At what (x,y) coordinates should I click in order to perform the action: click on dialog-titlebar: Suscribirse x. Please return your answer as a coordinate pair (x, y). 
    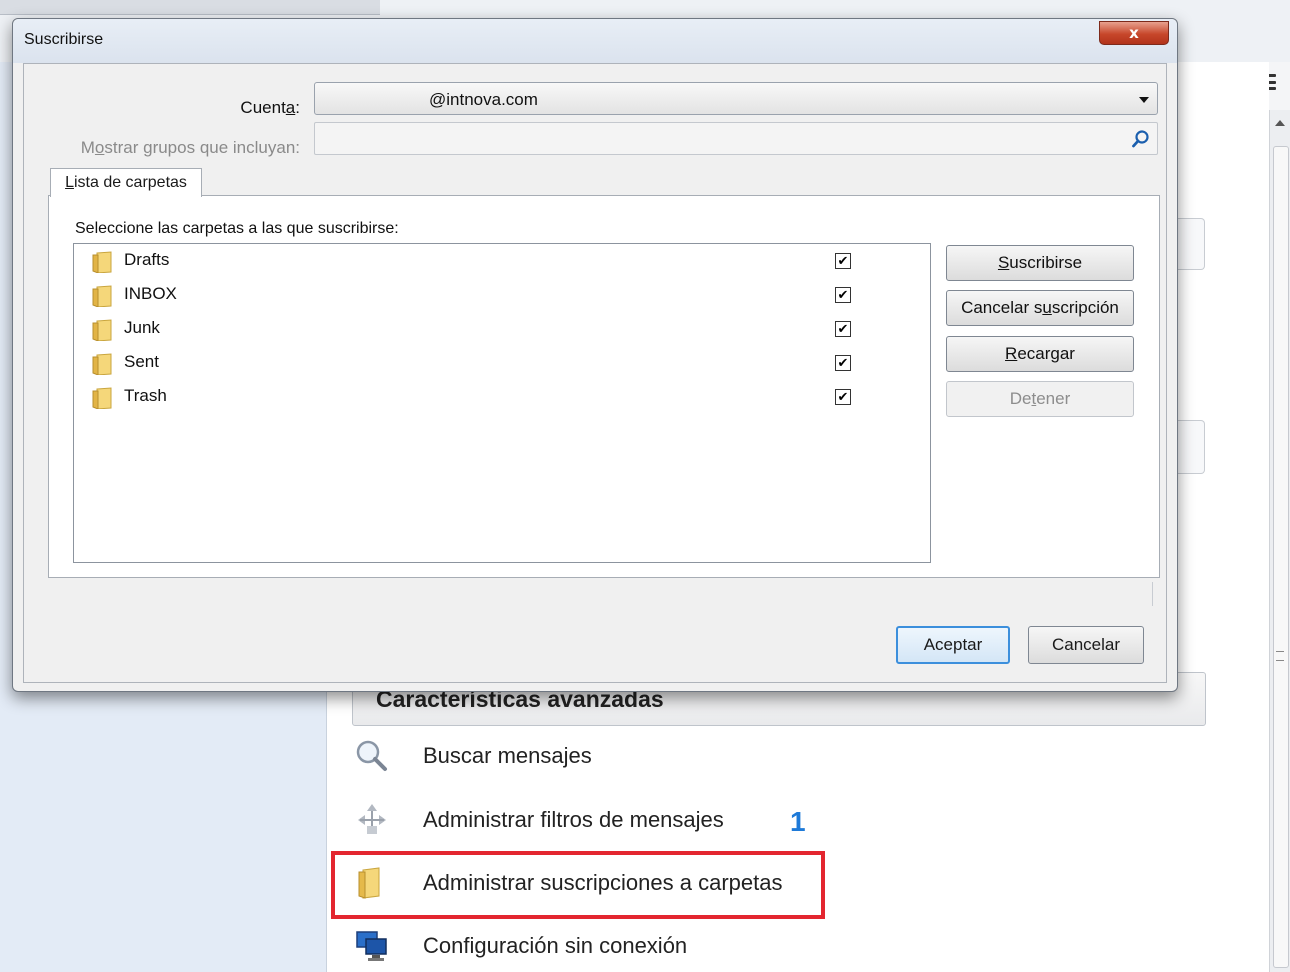
    Looking at the image, I should click on (595, 41).